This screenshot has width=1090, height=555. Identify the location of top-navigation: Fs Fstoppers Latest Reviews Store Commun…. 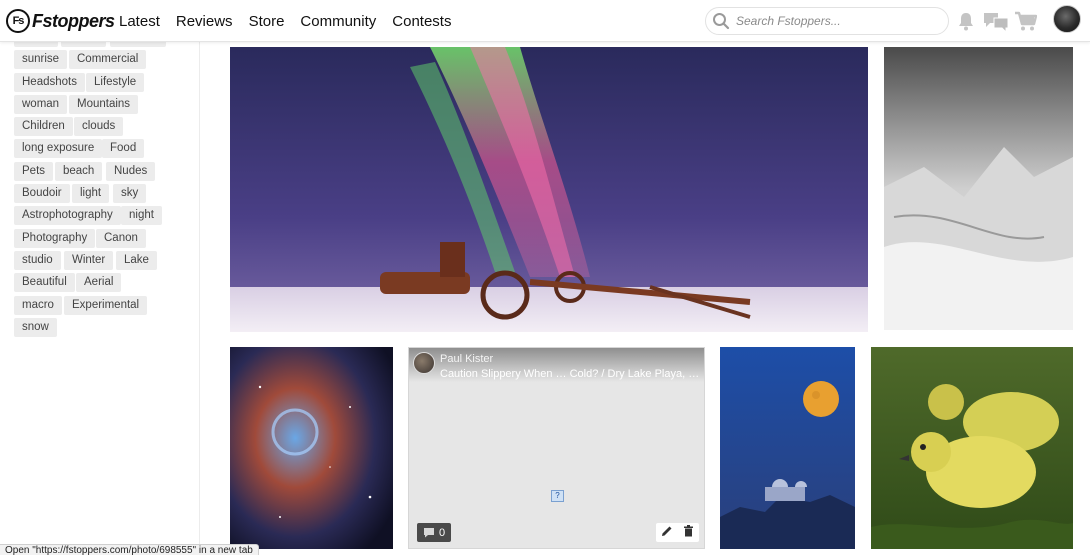
(545, 21).